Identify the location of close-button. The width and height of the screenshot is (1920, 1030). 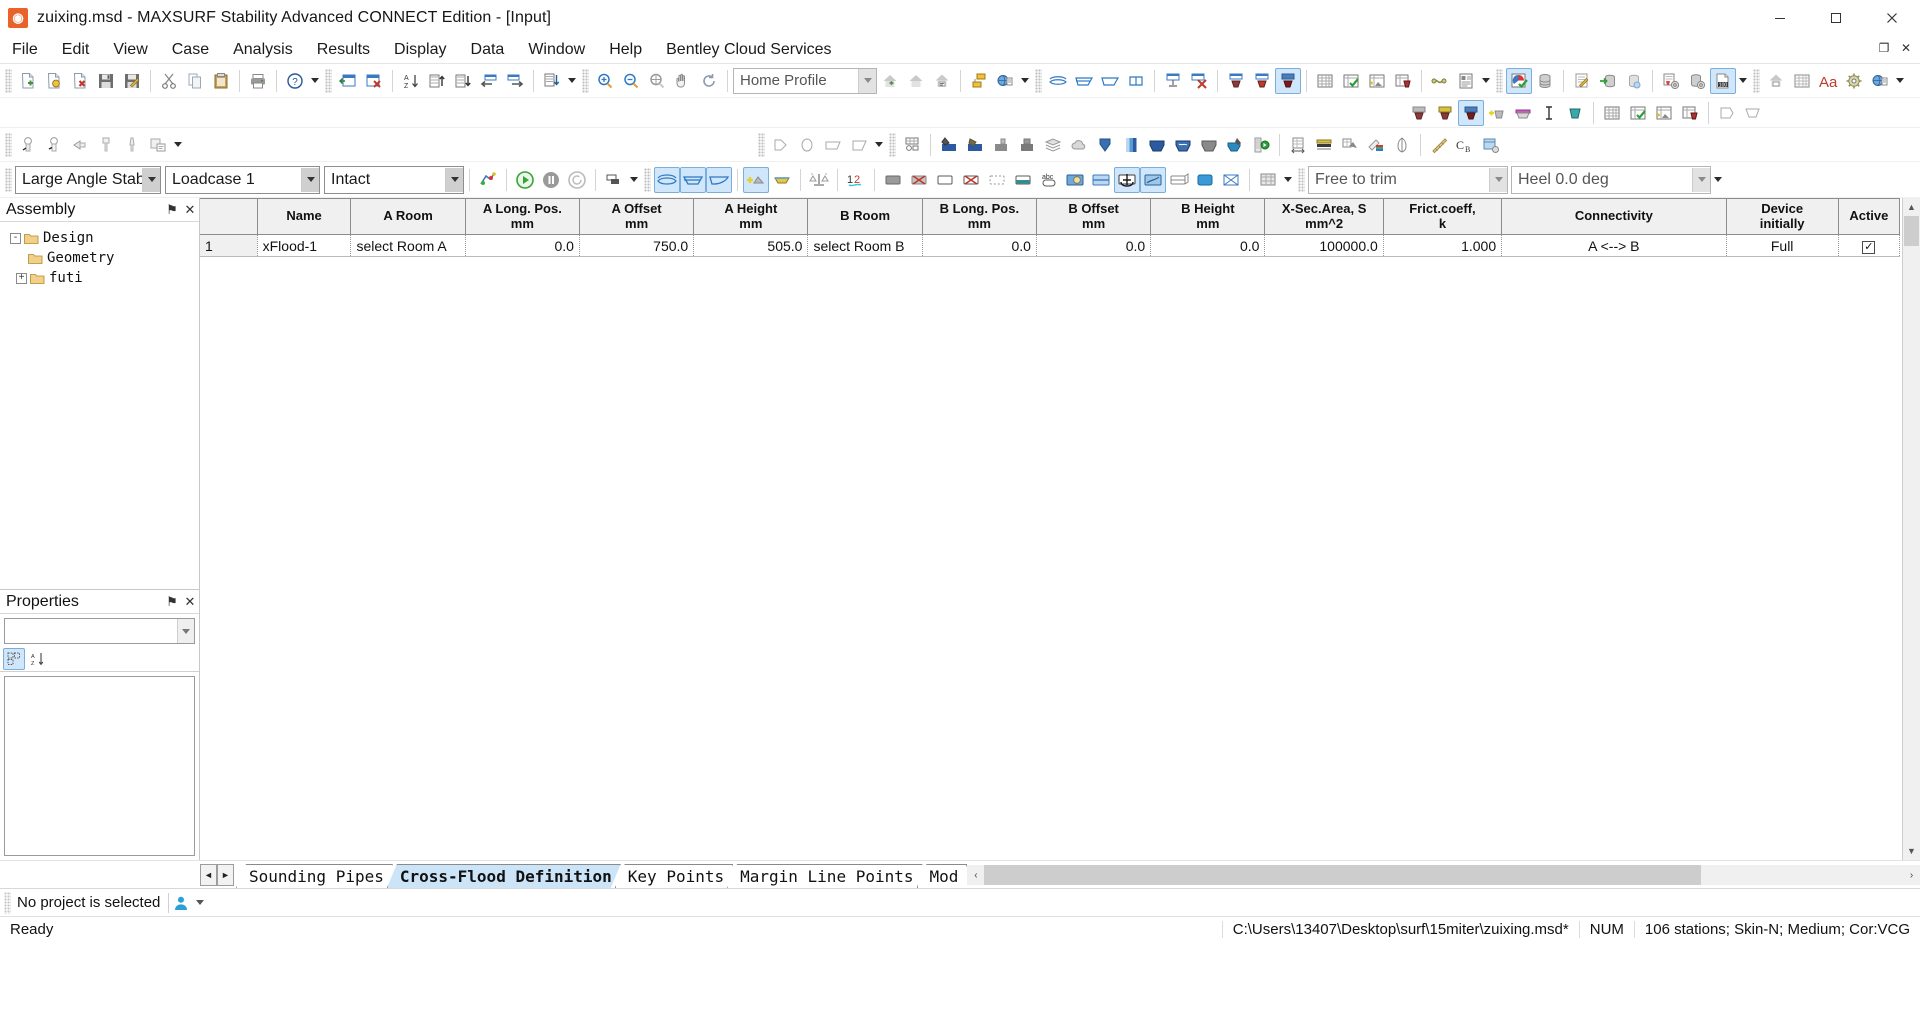
(1892, 18).